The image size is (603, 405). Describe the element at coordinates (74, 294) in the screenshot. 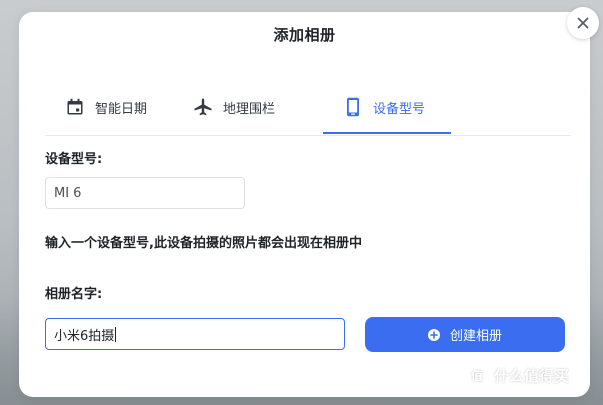

I see `album-name-label: 相册名字:` at that location.